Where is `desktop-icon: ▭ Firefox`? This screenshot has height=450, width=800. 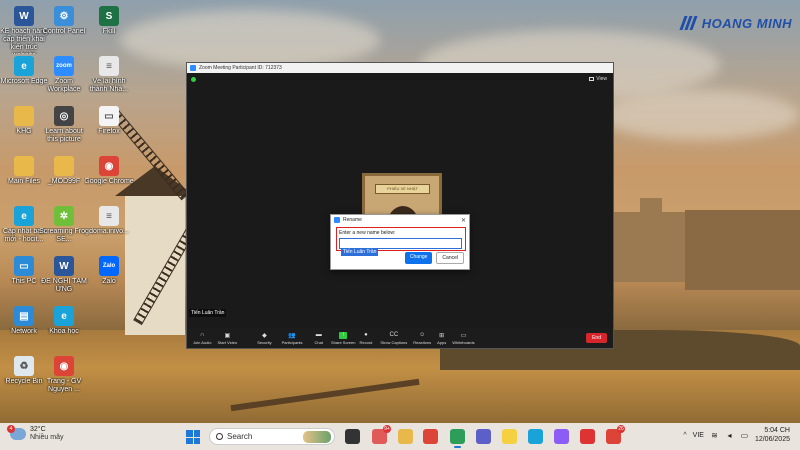 desktop-icon: ▭ Firefox is located at coordinates (109, 121).